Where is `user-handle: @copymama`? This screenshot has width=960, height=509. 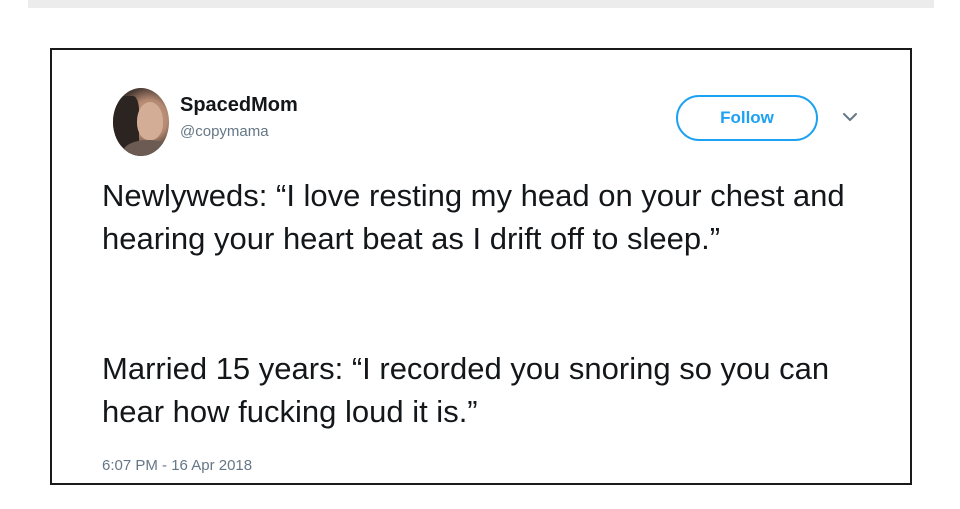
user-handle: @copymama is located at coordinates (224, 131).